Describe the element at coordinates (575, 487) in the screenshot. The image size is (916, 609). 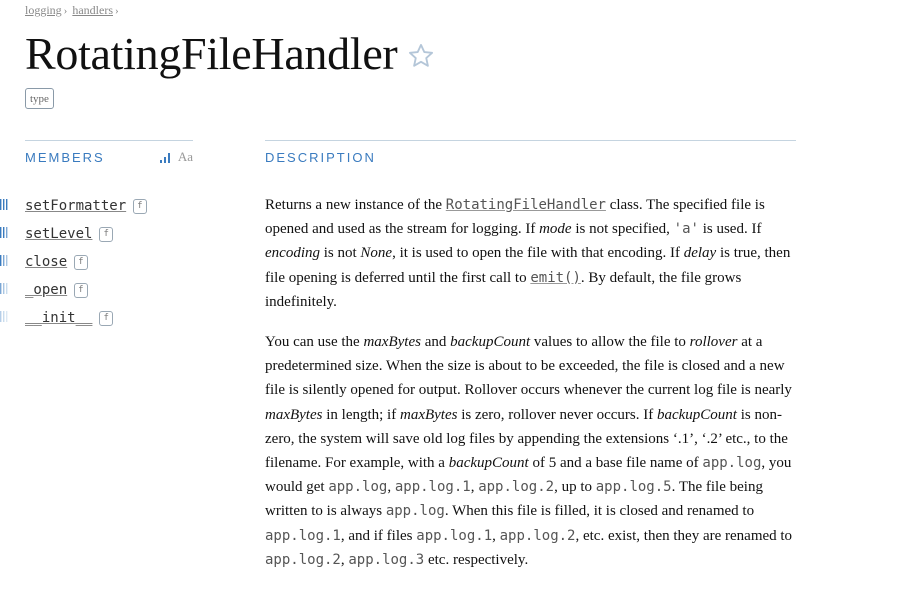
I see `text: , up to` at that location.